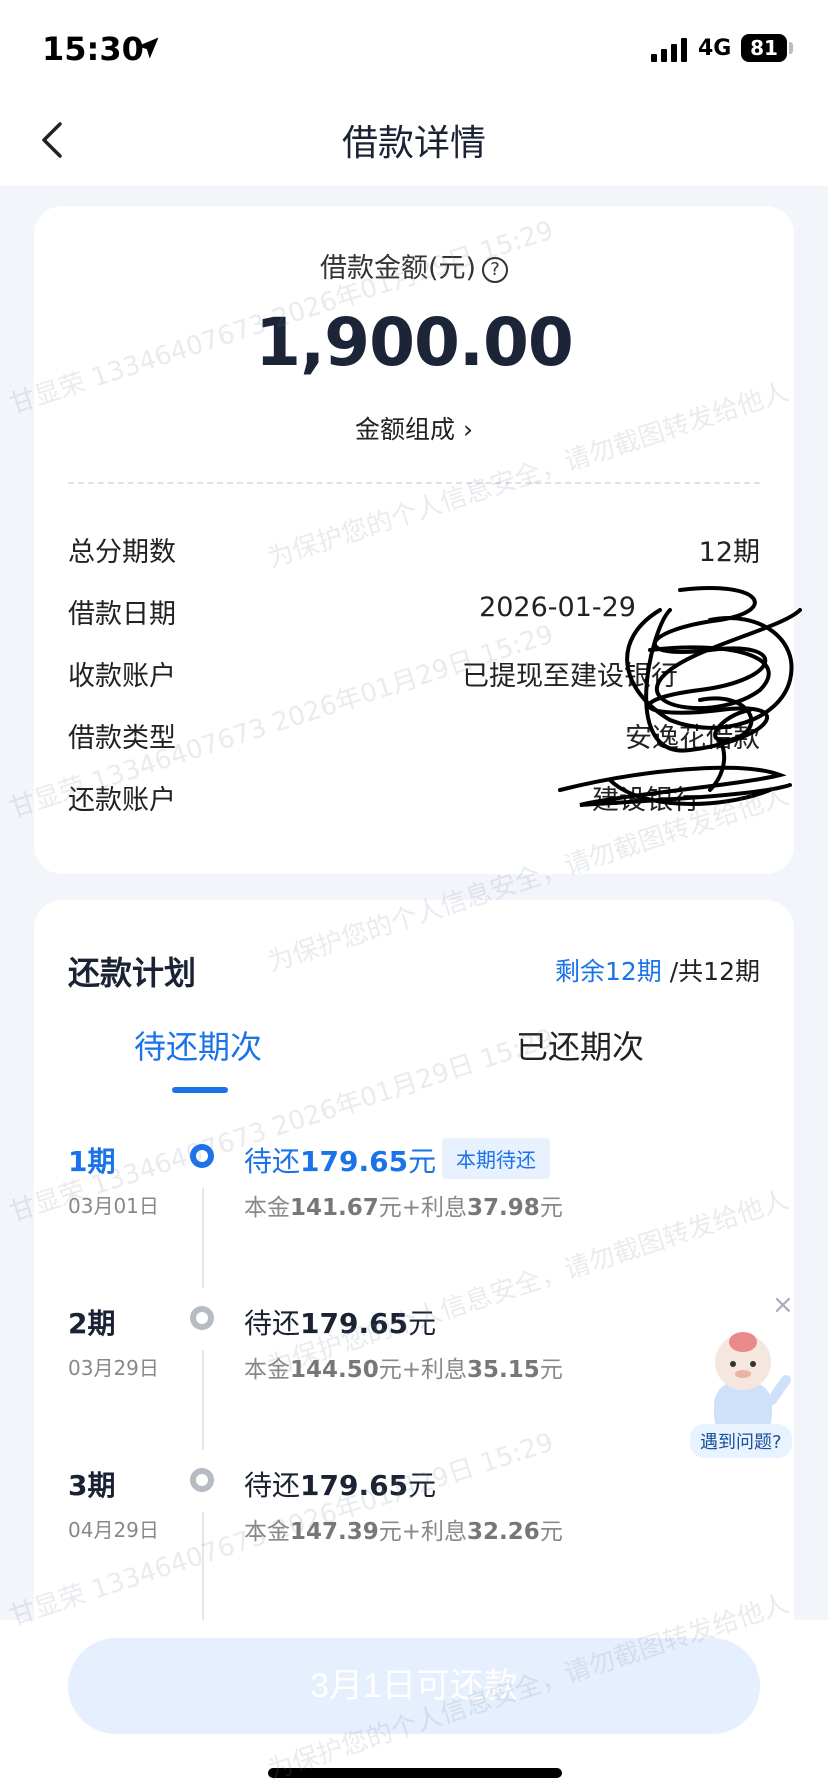  I want to click on nav-bar: 借款详情, so click(414, 138).